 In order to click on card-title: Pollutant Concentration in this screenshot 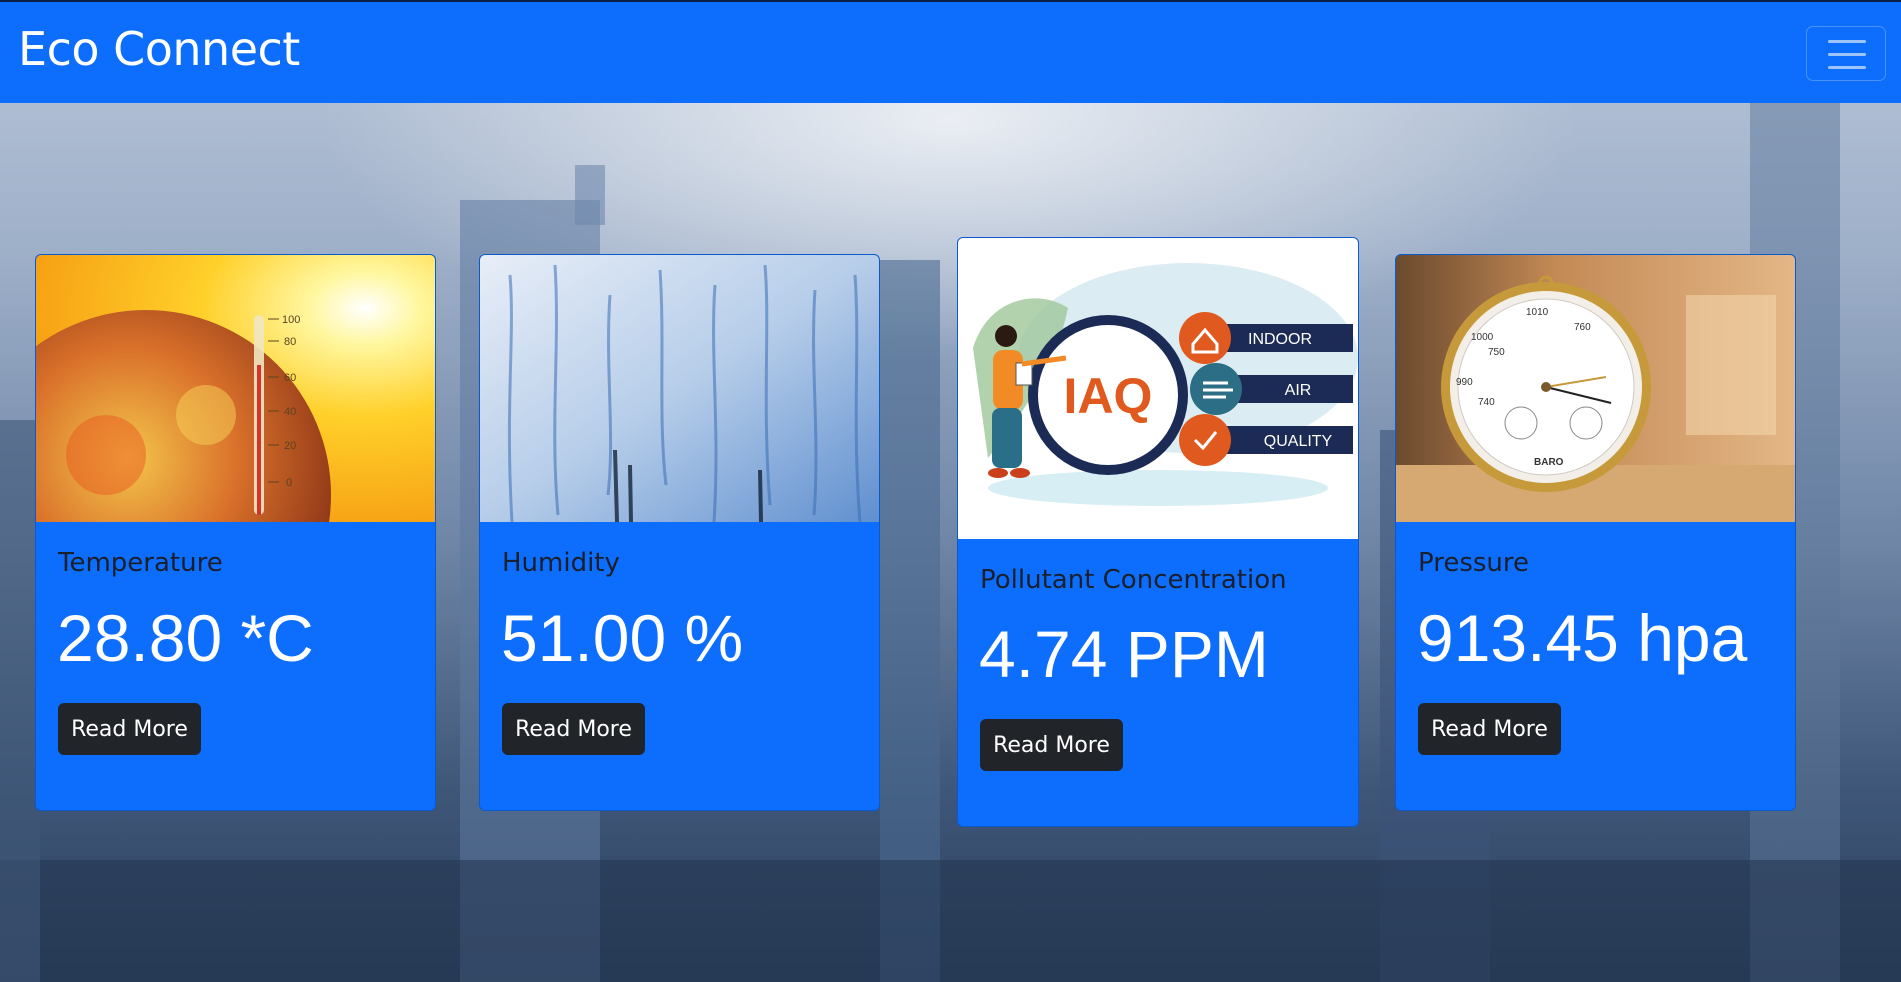, I will do `click(1133, 580)`.